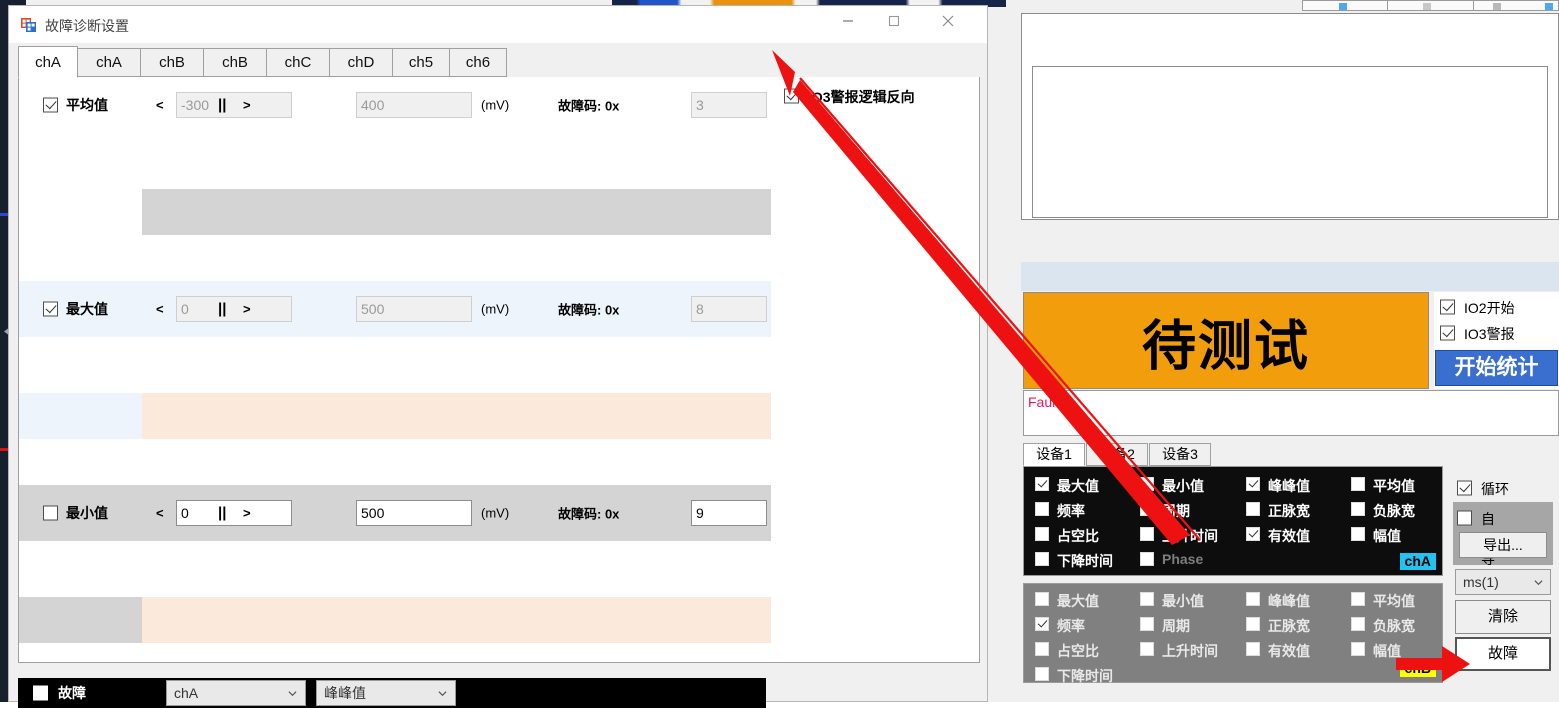 Image resolution: width=1559 pixels, height=708 pixels. I want to click on channel-tab-1: chA, so click(109, 62).